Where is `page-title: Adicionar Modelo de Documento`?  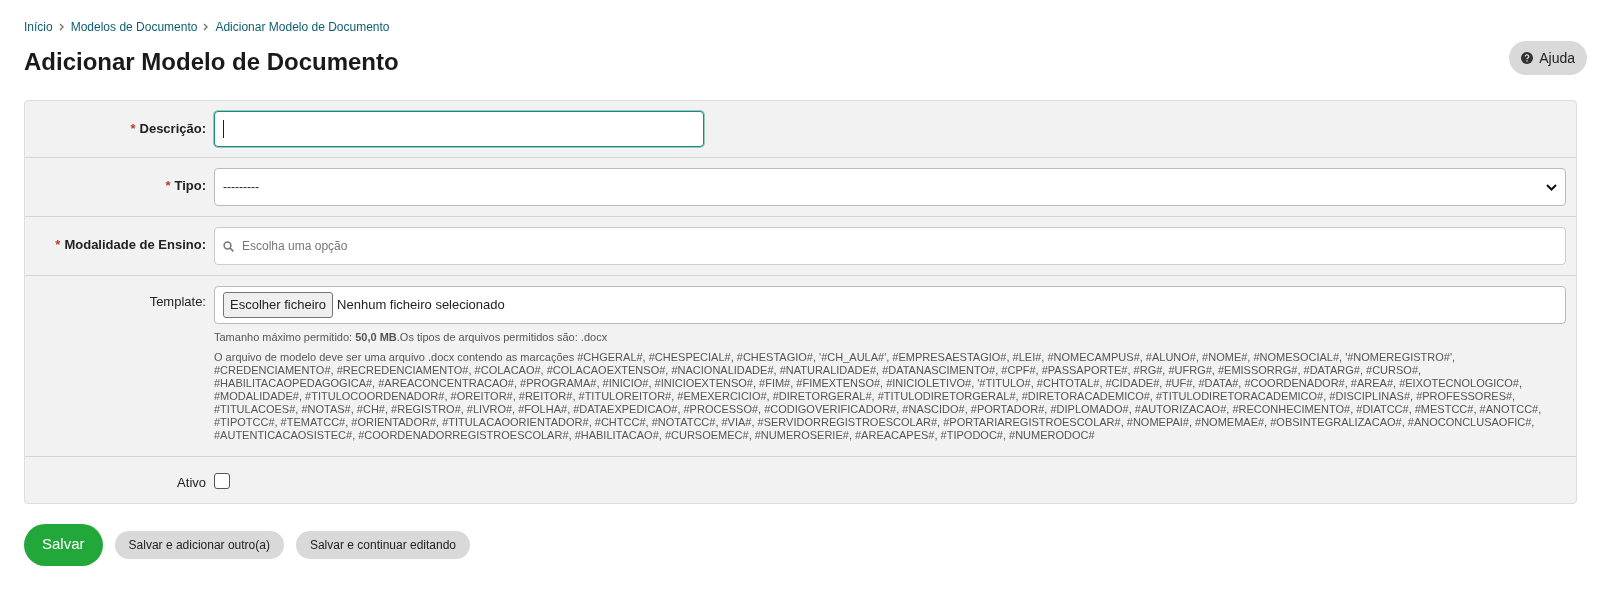
page-title: Adicionar Modelo de Documento is located at coordinates (211, 62).